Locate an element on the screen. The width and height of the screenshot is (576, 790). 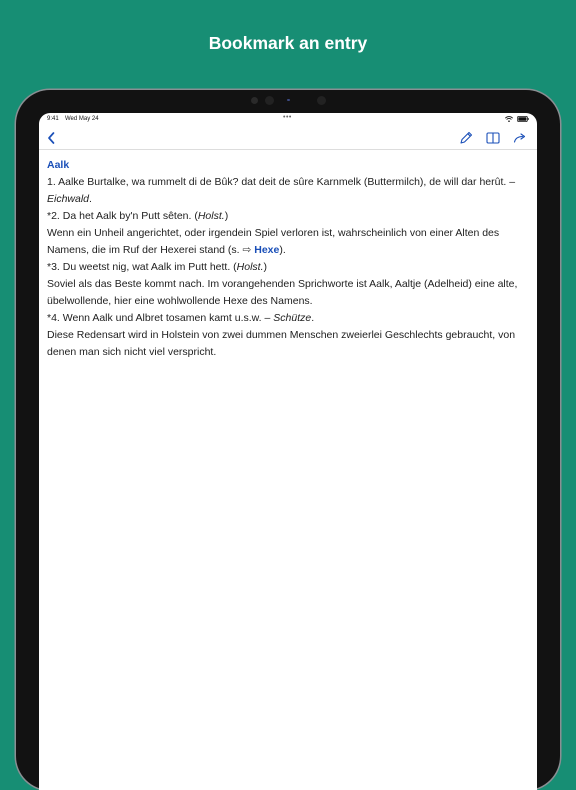
navigation-bar is located at coordinates (288, 138).